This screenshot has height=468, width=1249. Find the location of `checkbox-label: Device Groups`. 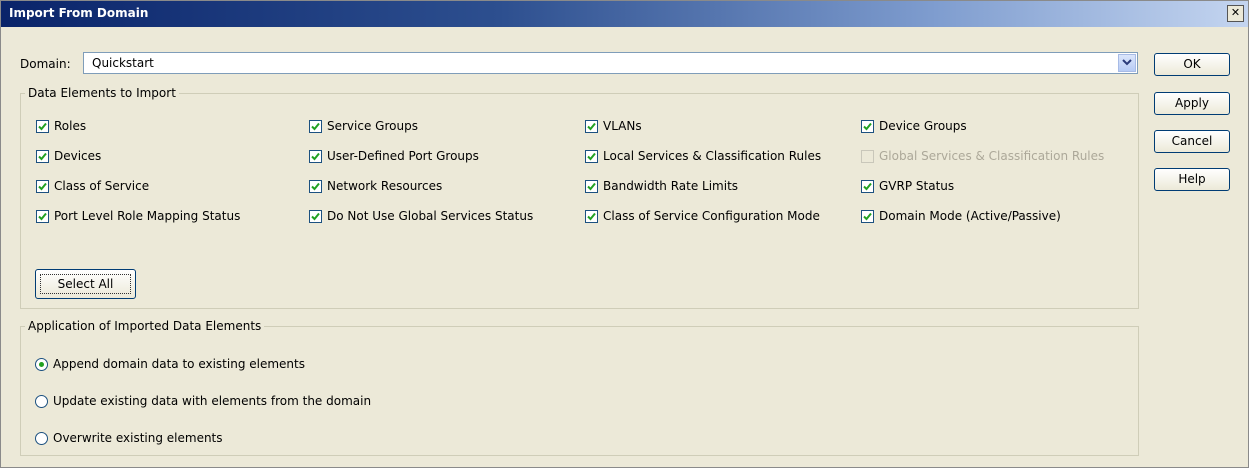

checkbox-label: Device Groups is located at coordinates (923, 126).